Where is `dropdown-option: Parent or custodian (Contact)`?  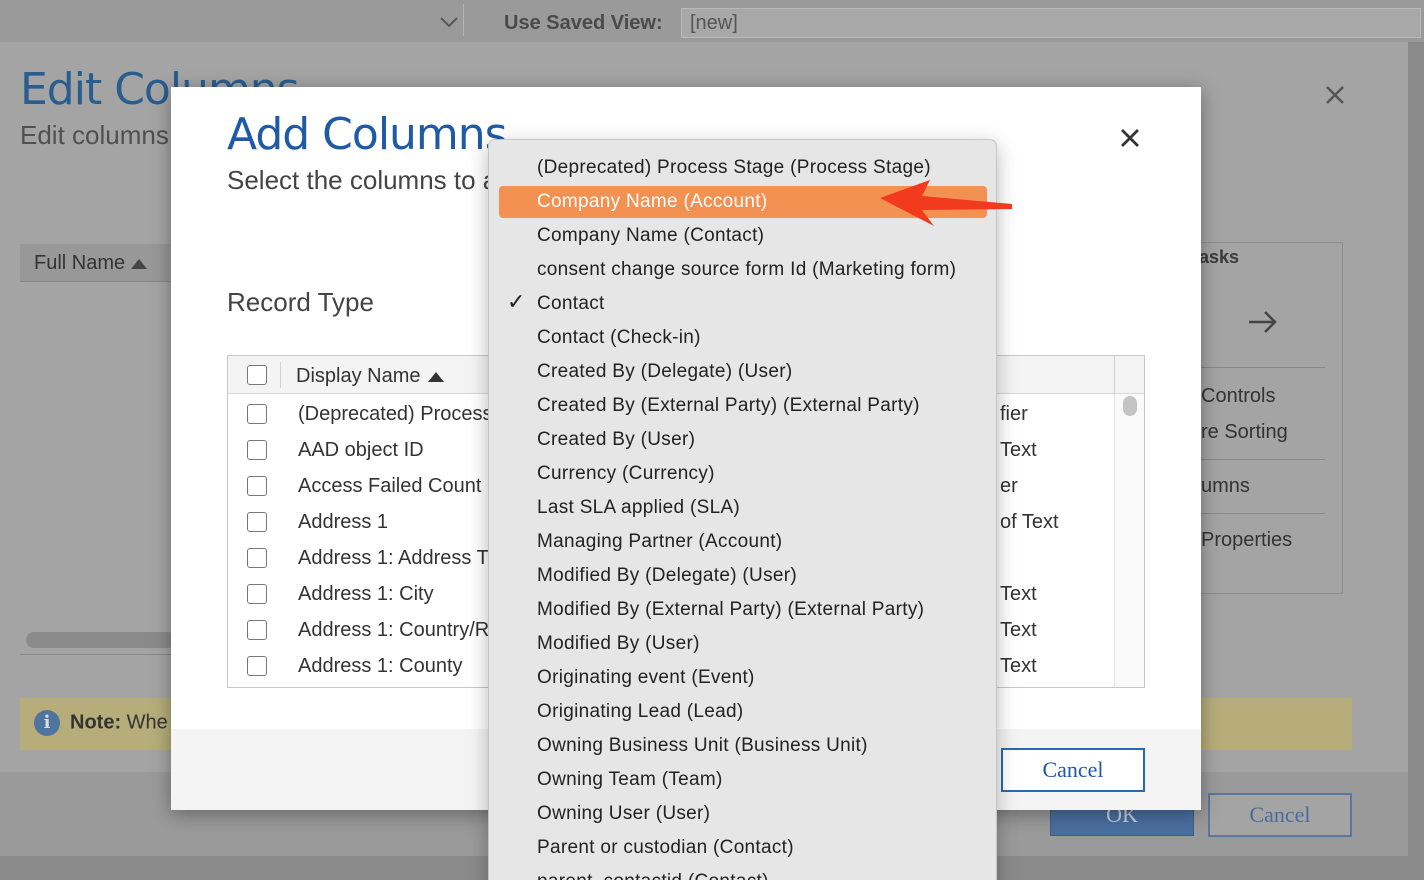
dropdown-option: Parent or custodian (Contact) is located at coordinates (743, 848).